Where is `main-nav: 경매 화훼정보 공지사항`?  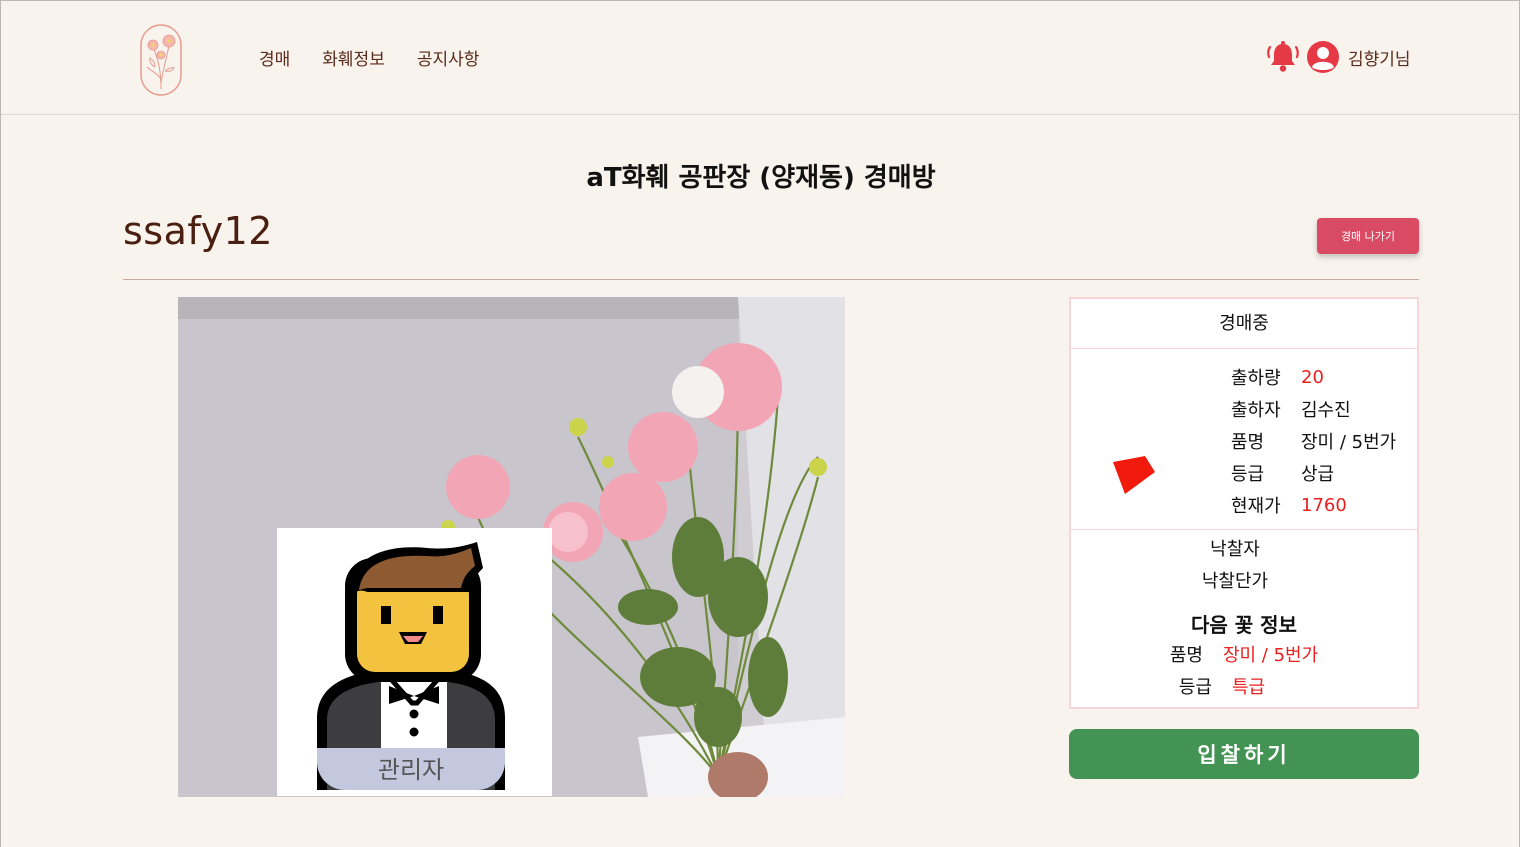 main-nav: 경매 화훼정보 공지사항 is located at coordinates (369, 57).